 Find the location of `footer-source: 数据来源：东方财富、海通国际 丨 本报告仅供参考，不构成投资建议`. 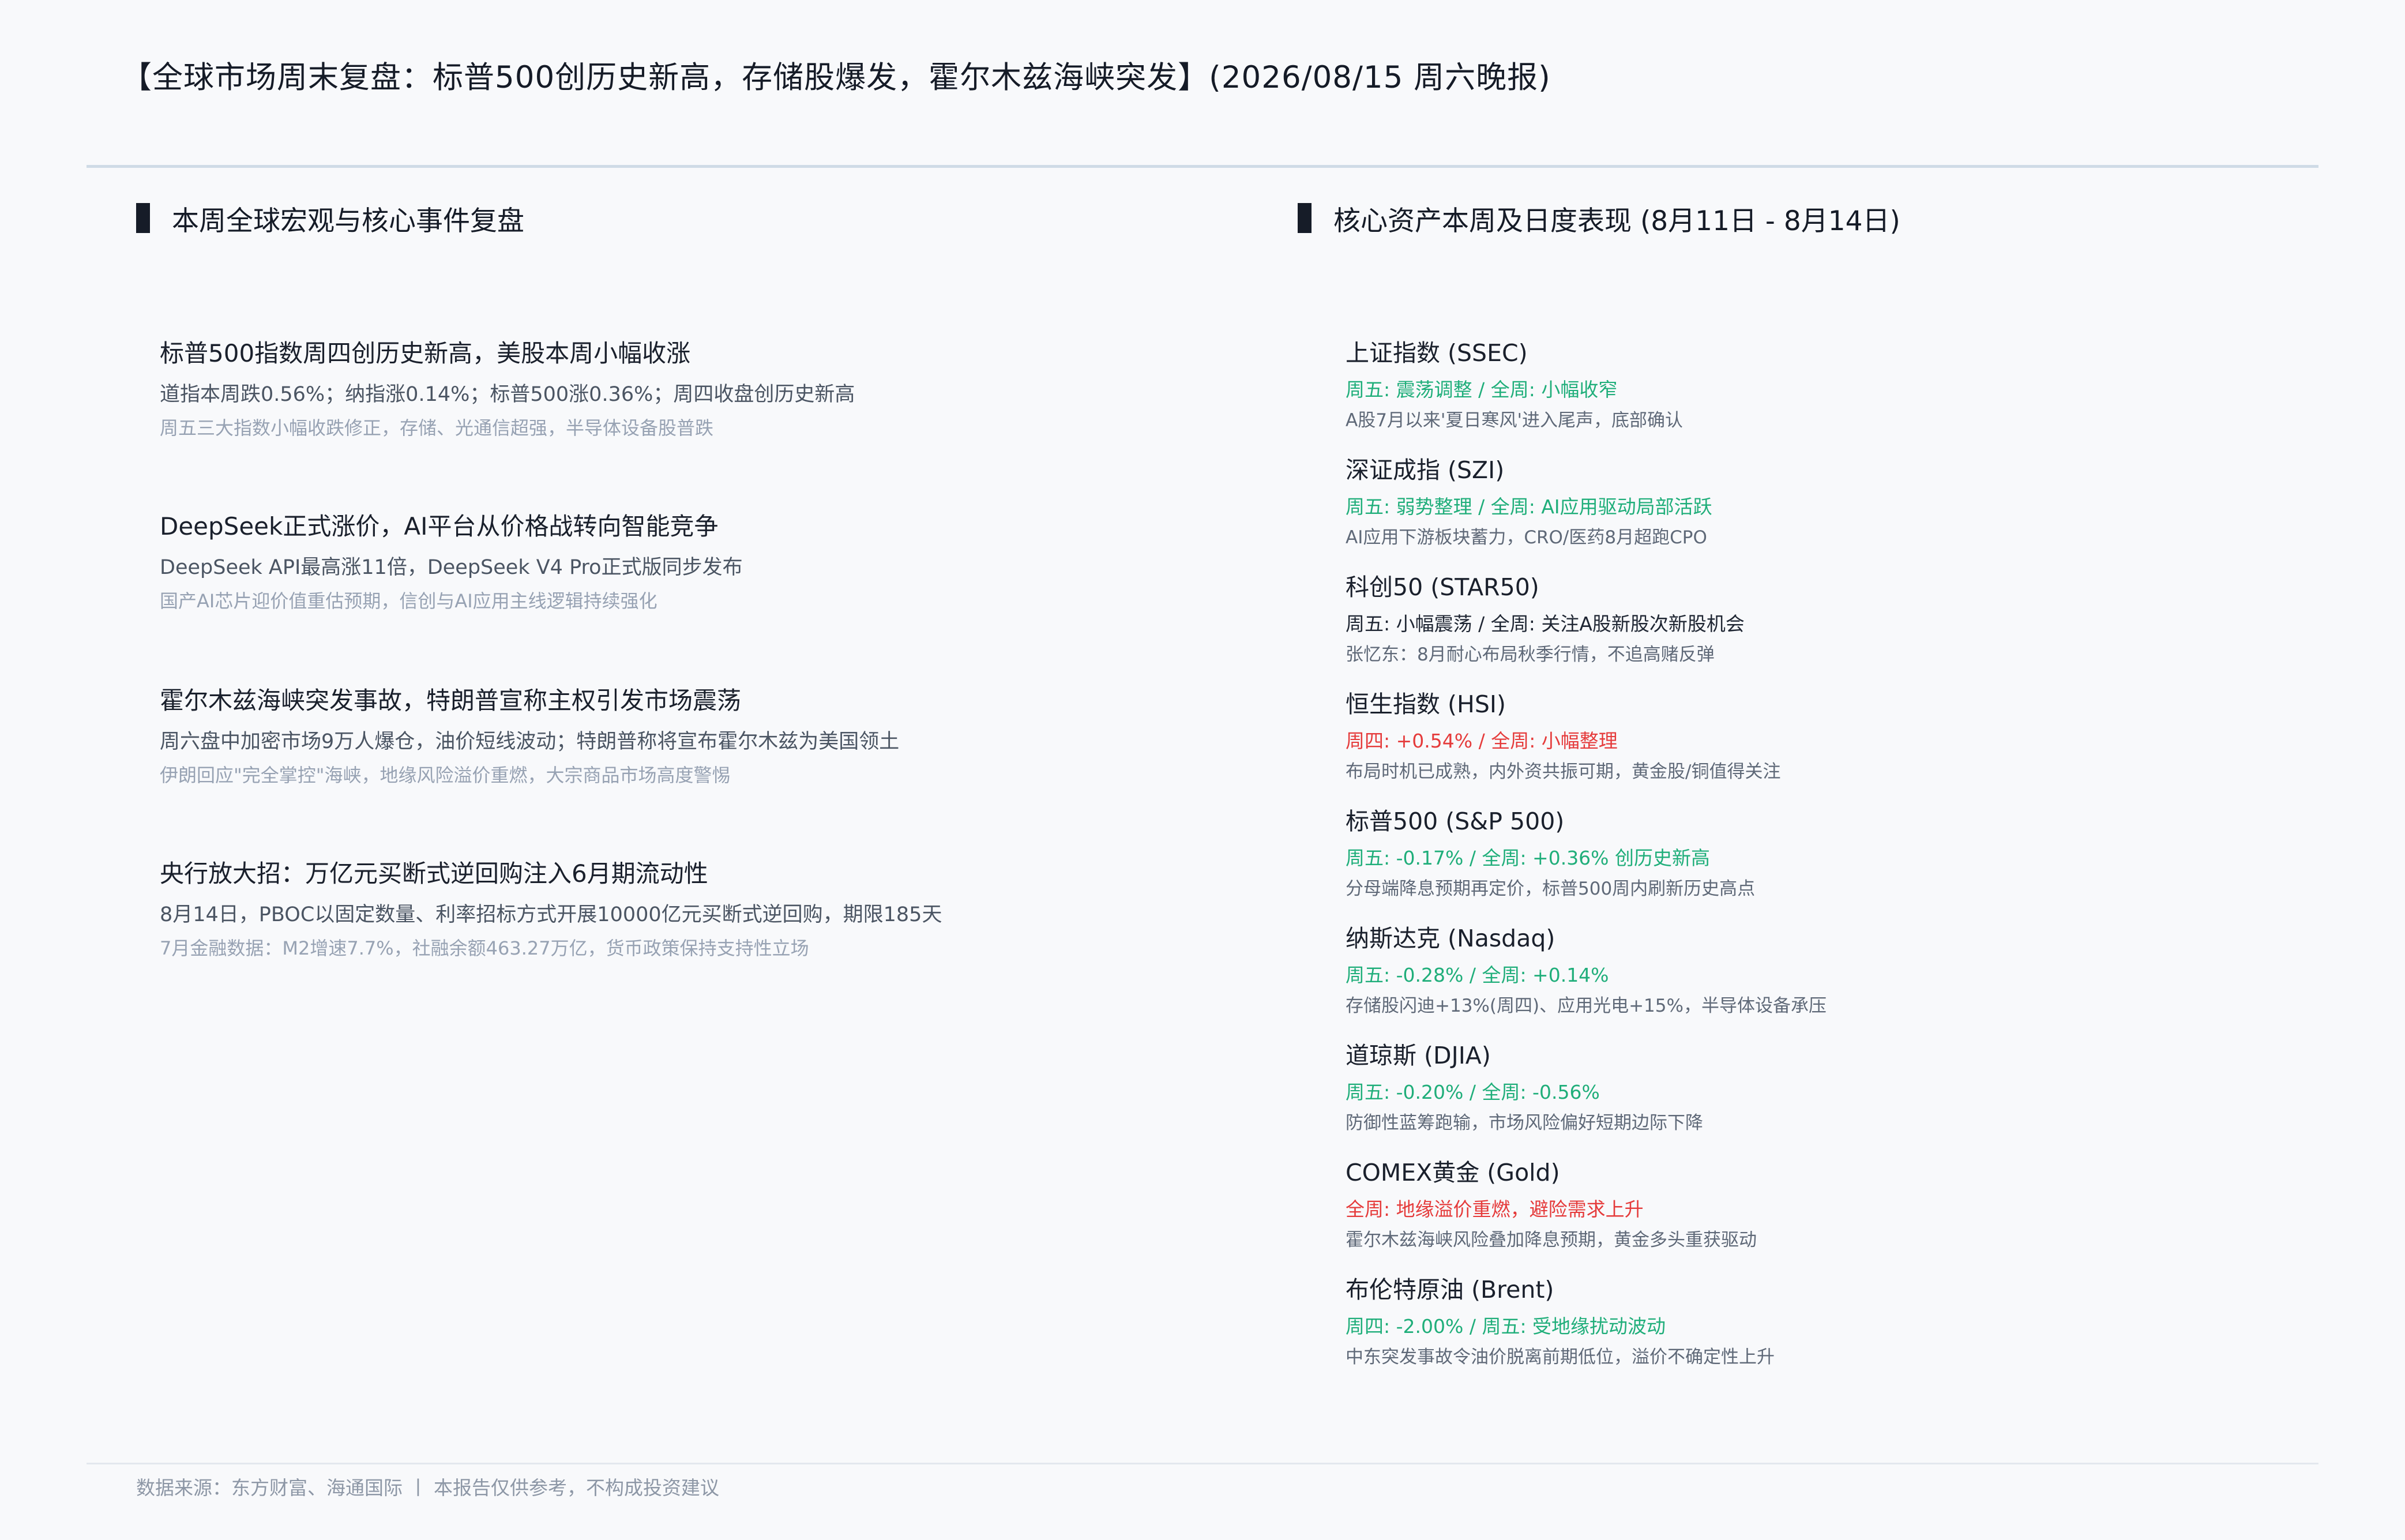

footer-source: 数据来源：东方财富、海通国际 丨 本报告仅供参考，不构成投资建议 is located at coordinates (427, 1488).